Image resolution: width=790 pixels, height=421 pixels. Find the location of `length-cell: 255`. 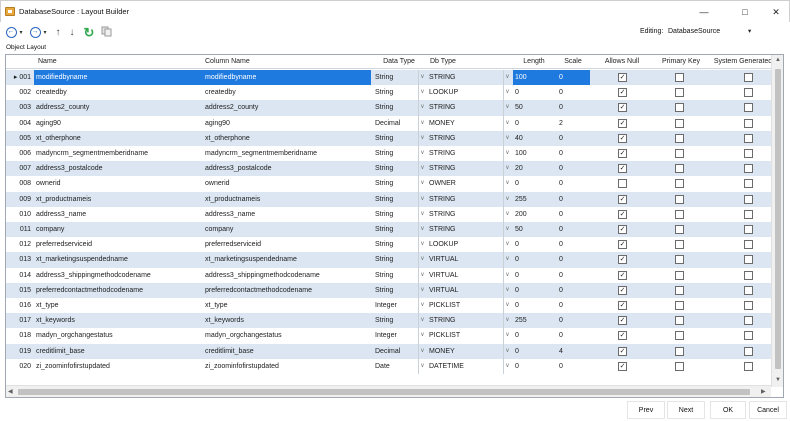

length-cell: 255 is located at coordinates (534, 199).